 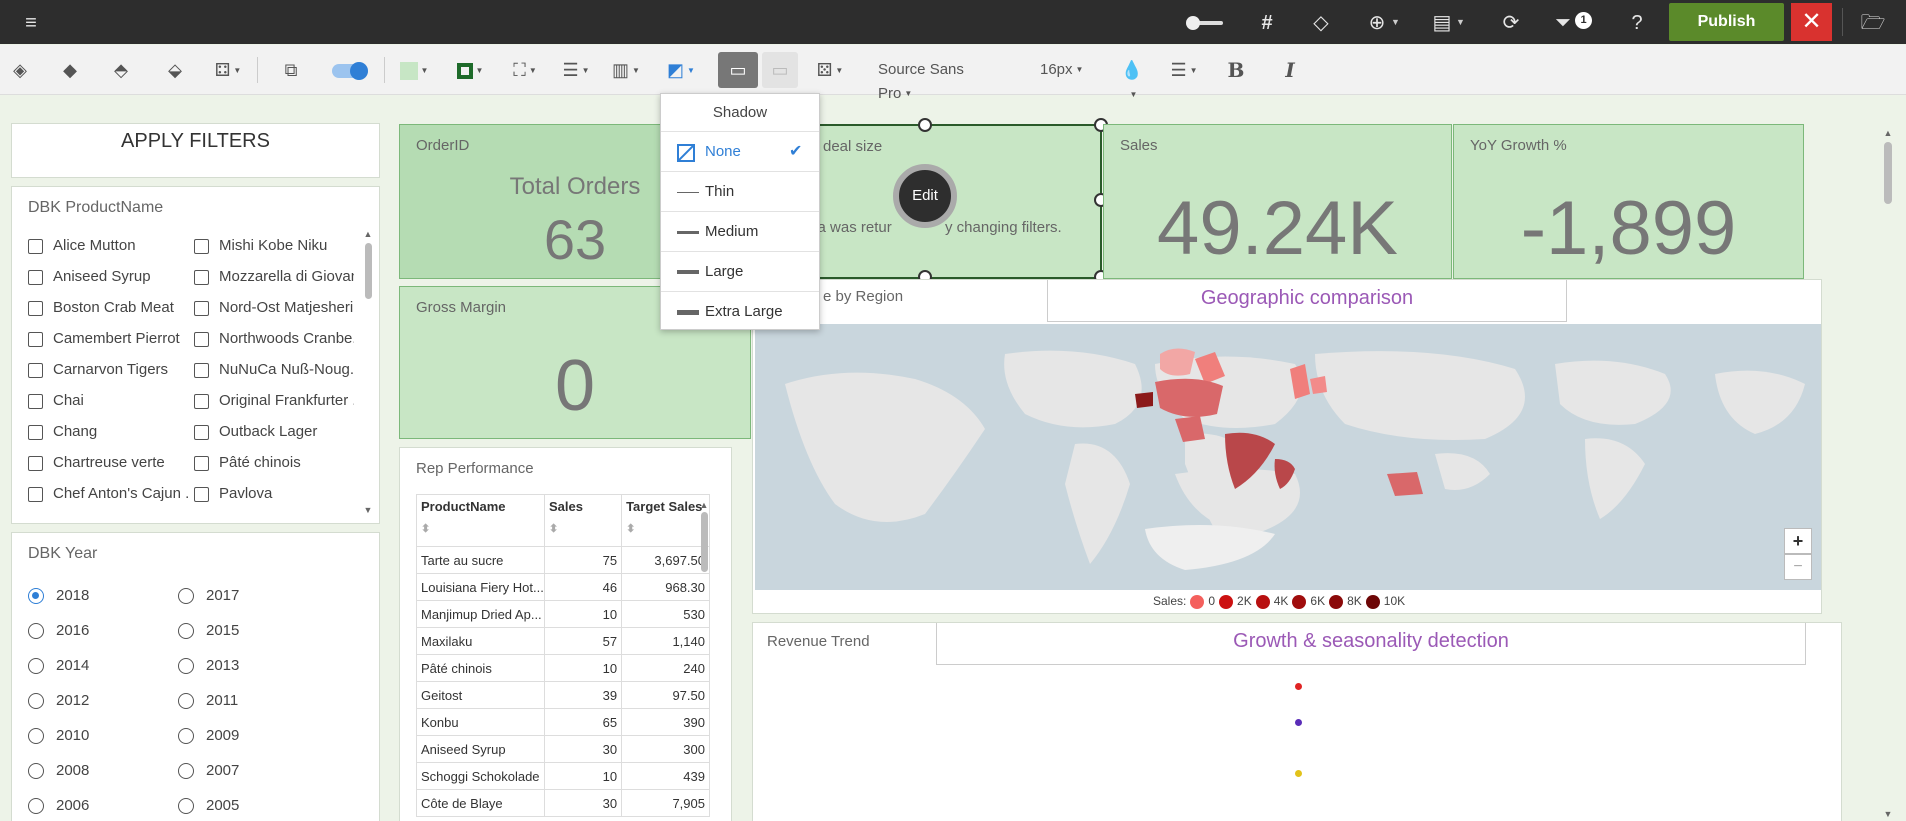 What do you see at coordinates (274, 431) in the screenshot?
I see `product-option: Outback Lager` at bounding box center [274, 431].